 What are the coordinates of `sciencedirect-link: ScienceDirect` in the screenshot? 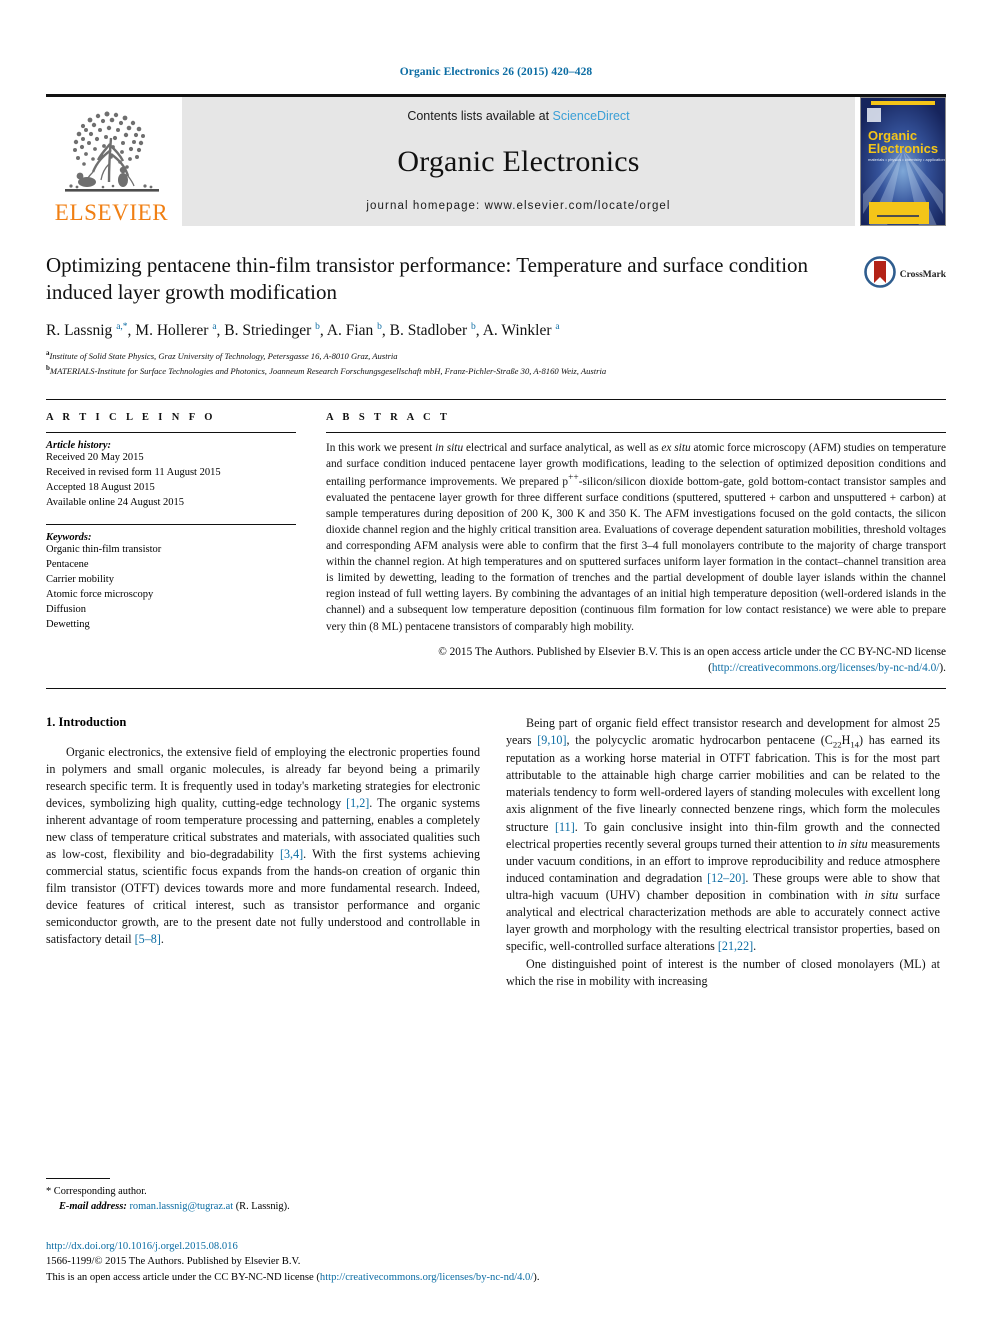 It's located at (591, 116).